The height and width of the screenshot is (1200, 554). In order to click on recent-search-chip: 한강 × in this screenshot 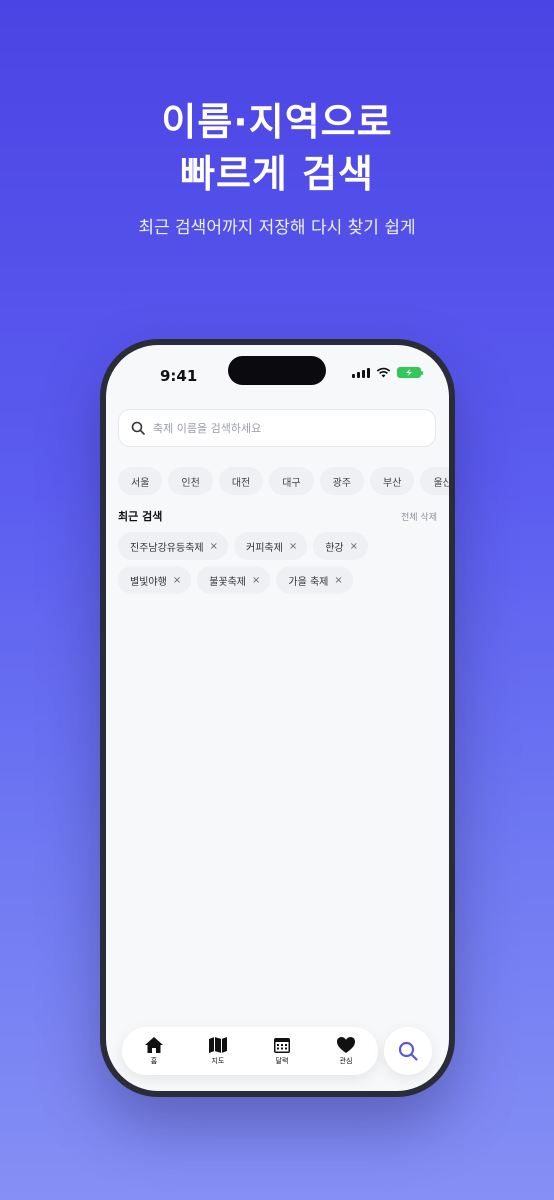, I will do `click(340, 546)`.